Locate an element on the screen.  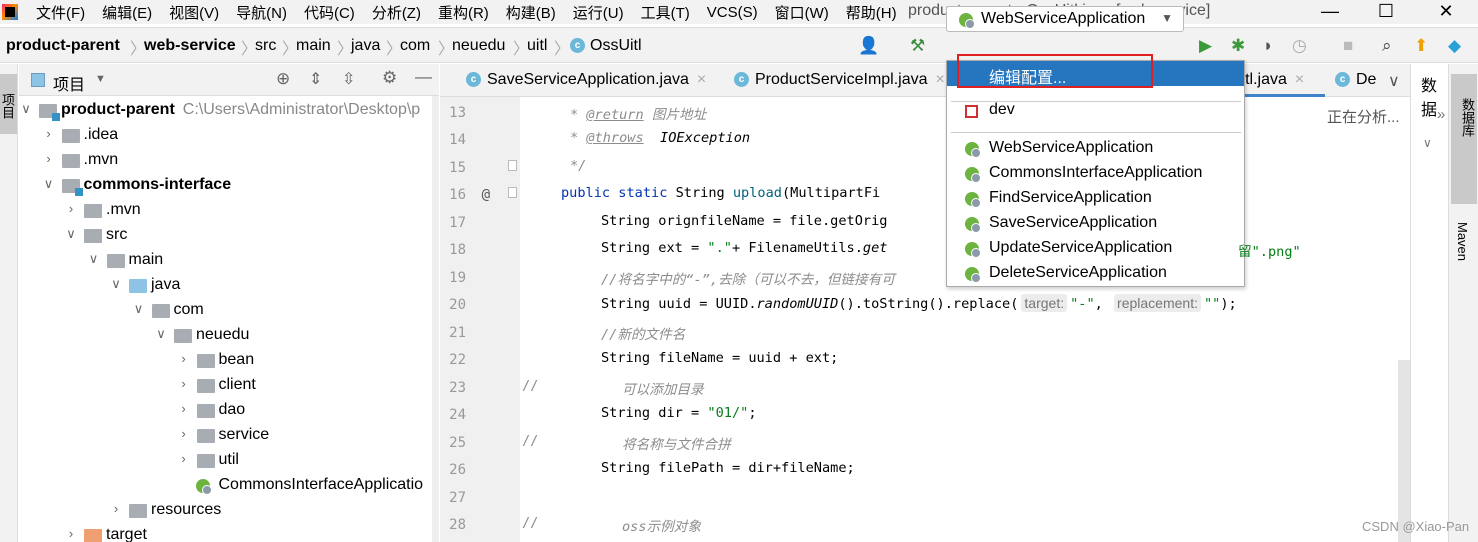
tree-item: › service is located at coordinates (229, 436).